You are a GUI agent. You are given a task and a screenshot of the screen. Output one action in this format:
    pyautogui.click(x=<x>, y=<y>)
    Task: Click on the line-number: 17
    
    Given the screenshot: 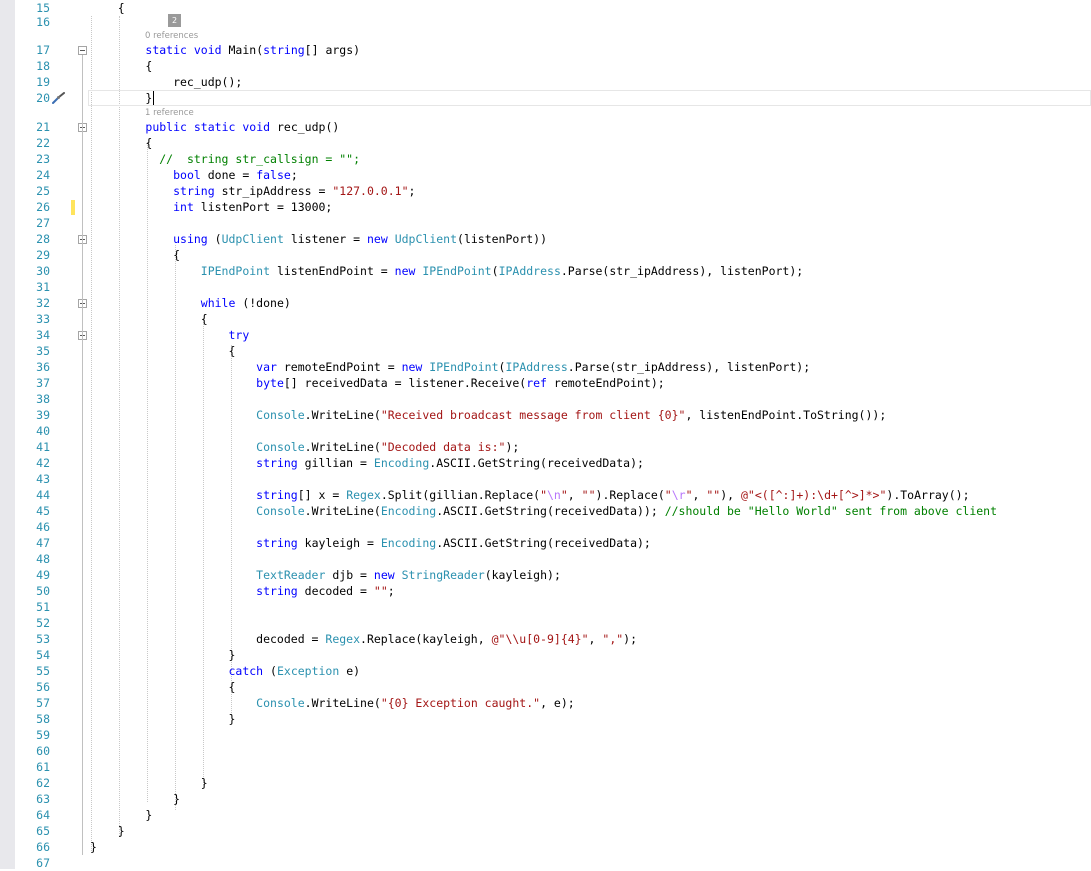 What is the action you would take?
    pyautogui.click(x=43, y=50)
    